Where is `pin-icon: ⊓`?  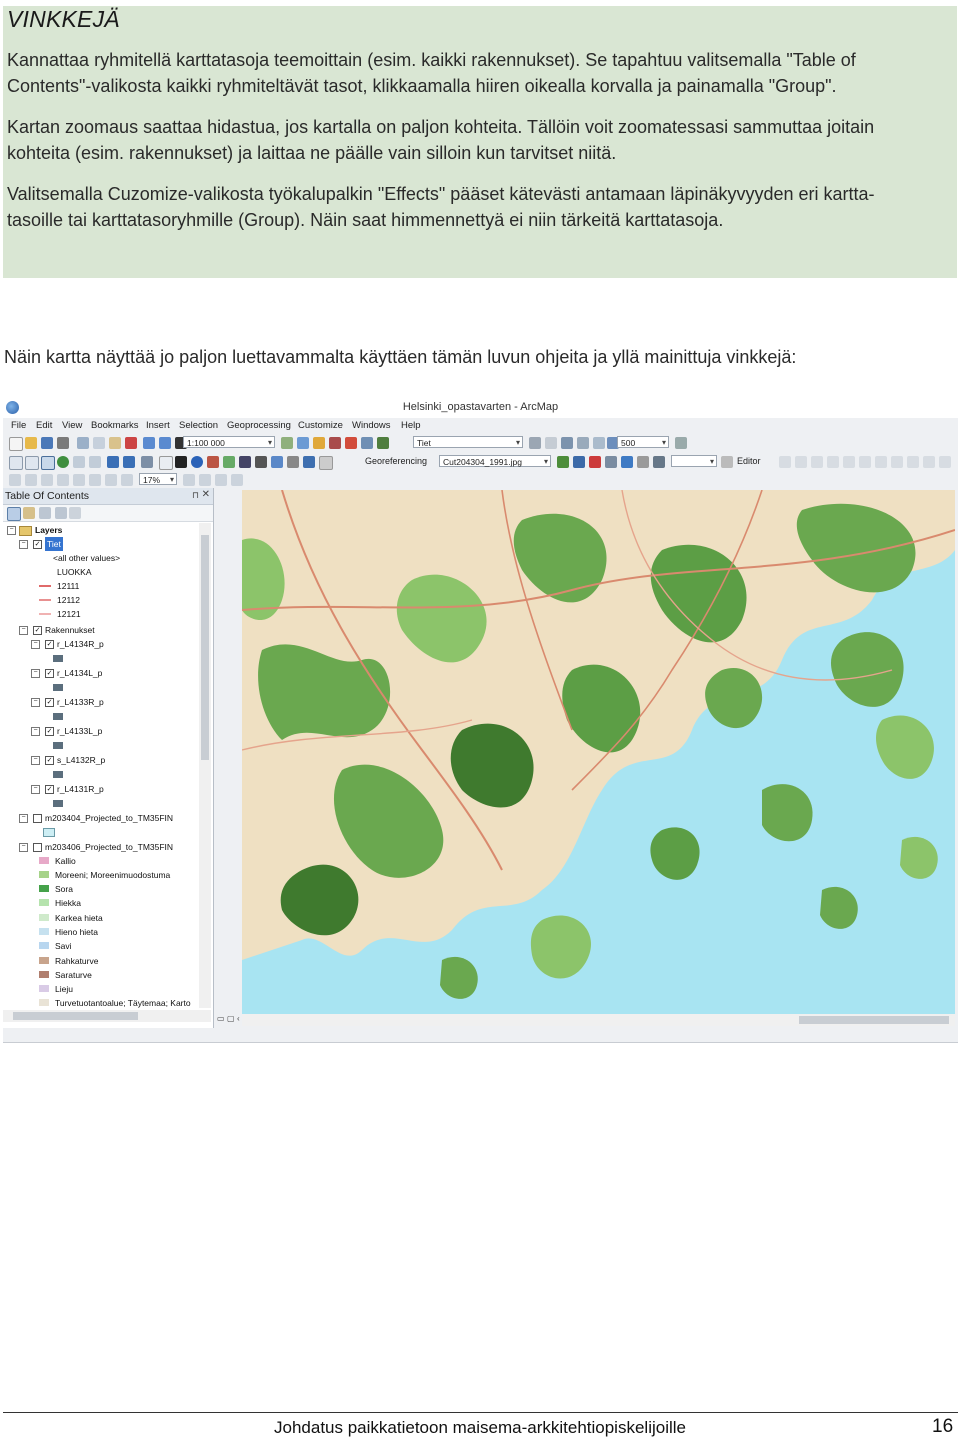
pin-icon: ⊓ is located at coordinates (195, 495).